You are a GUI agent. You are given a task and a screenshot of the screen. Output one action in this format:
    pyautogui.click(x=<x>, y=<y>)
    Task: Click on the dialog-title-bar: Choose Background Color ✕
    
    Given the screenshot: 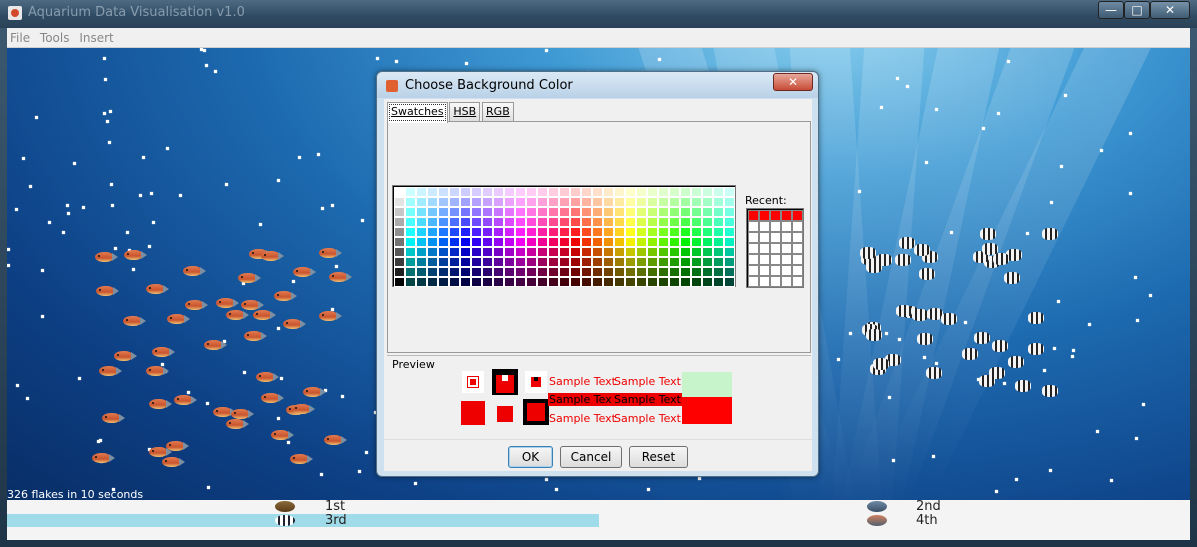 What is the action you would take?
    pyautogui.click(x=597, y=85)
    